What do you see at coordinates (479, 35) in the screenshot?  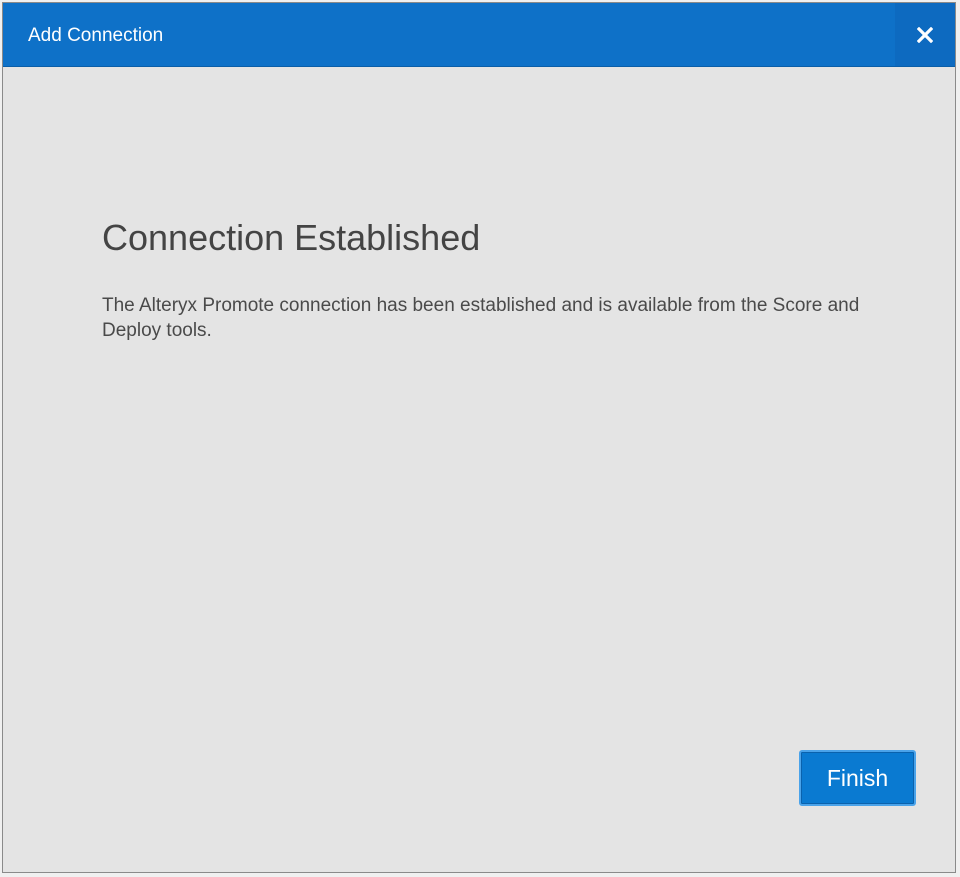 I see `dialog-titlebar: Add Connection` at bounding box center [479, 35].